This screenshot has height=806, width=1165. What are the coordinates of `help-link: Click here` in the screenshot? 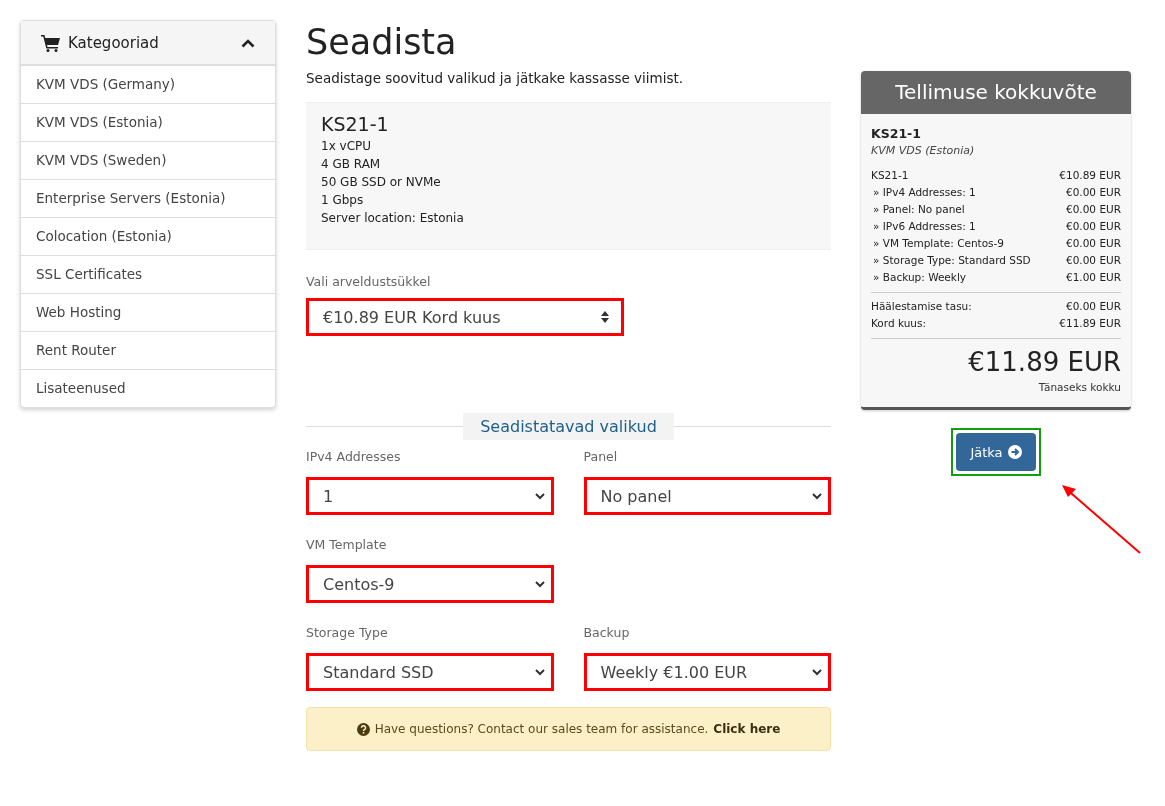 It's located at (747, 729).